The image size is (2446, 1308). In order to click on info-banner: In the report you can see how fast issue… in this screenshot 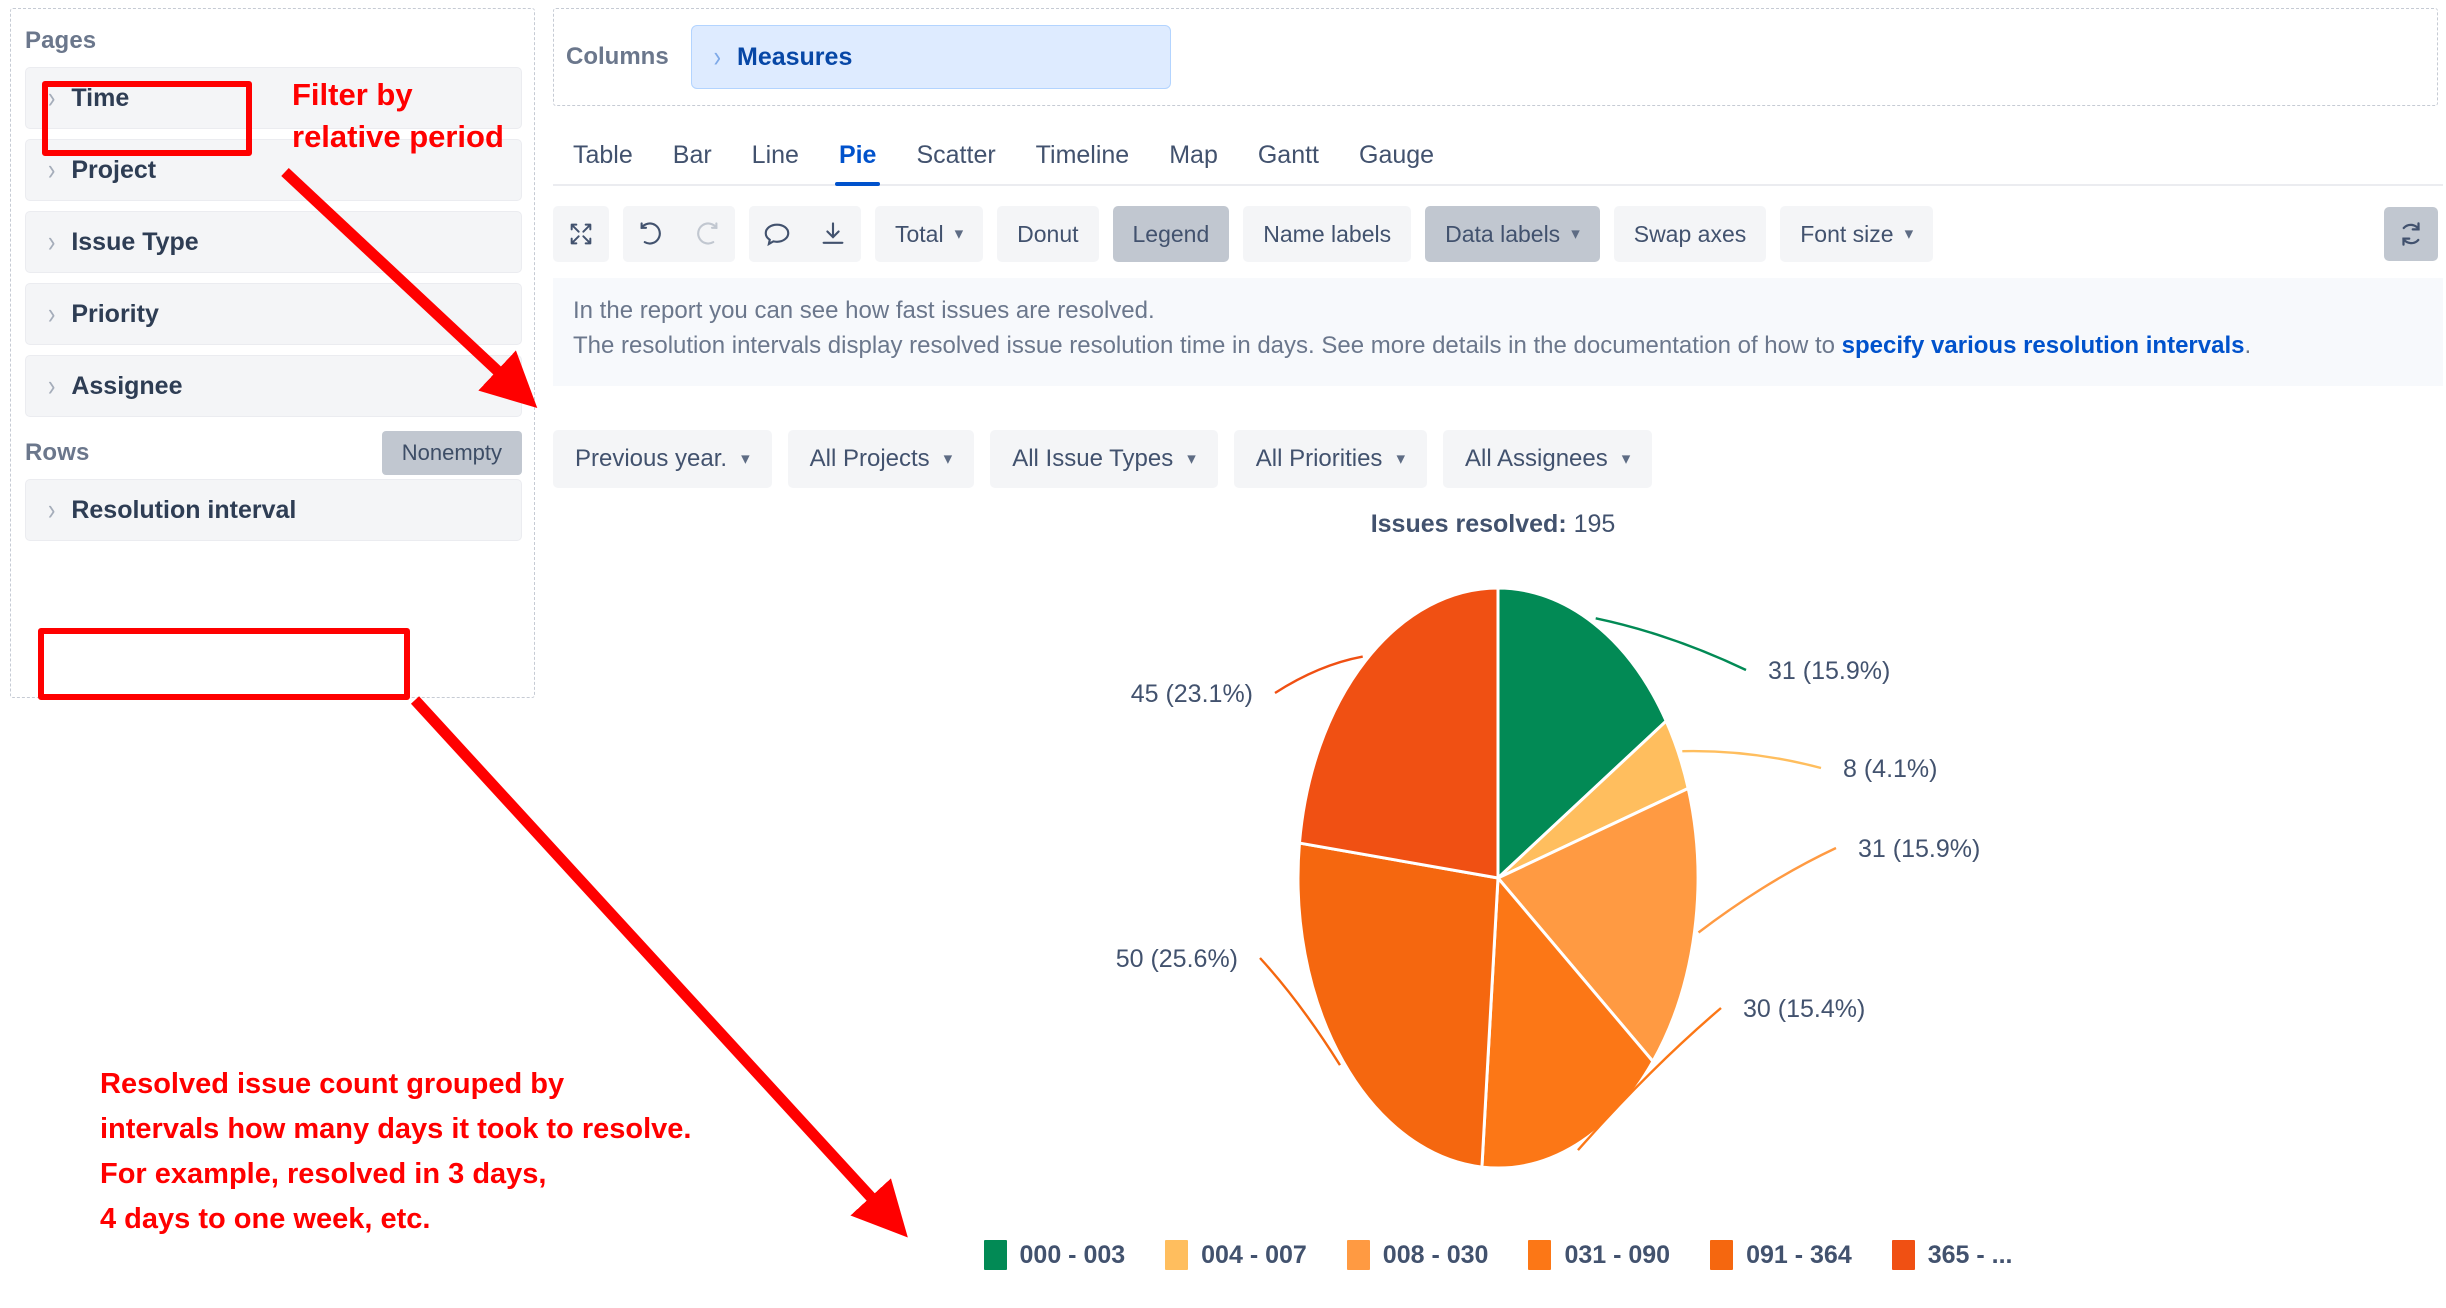, I will do `click(1498, 332)`.